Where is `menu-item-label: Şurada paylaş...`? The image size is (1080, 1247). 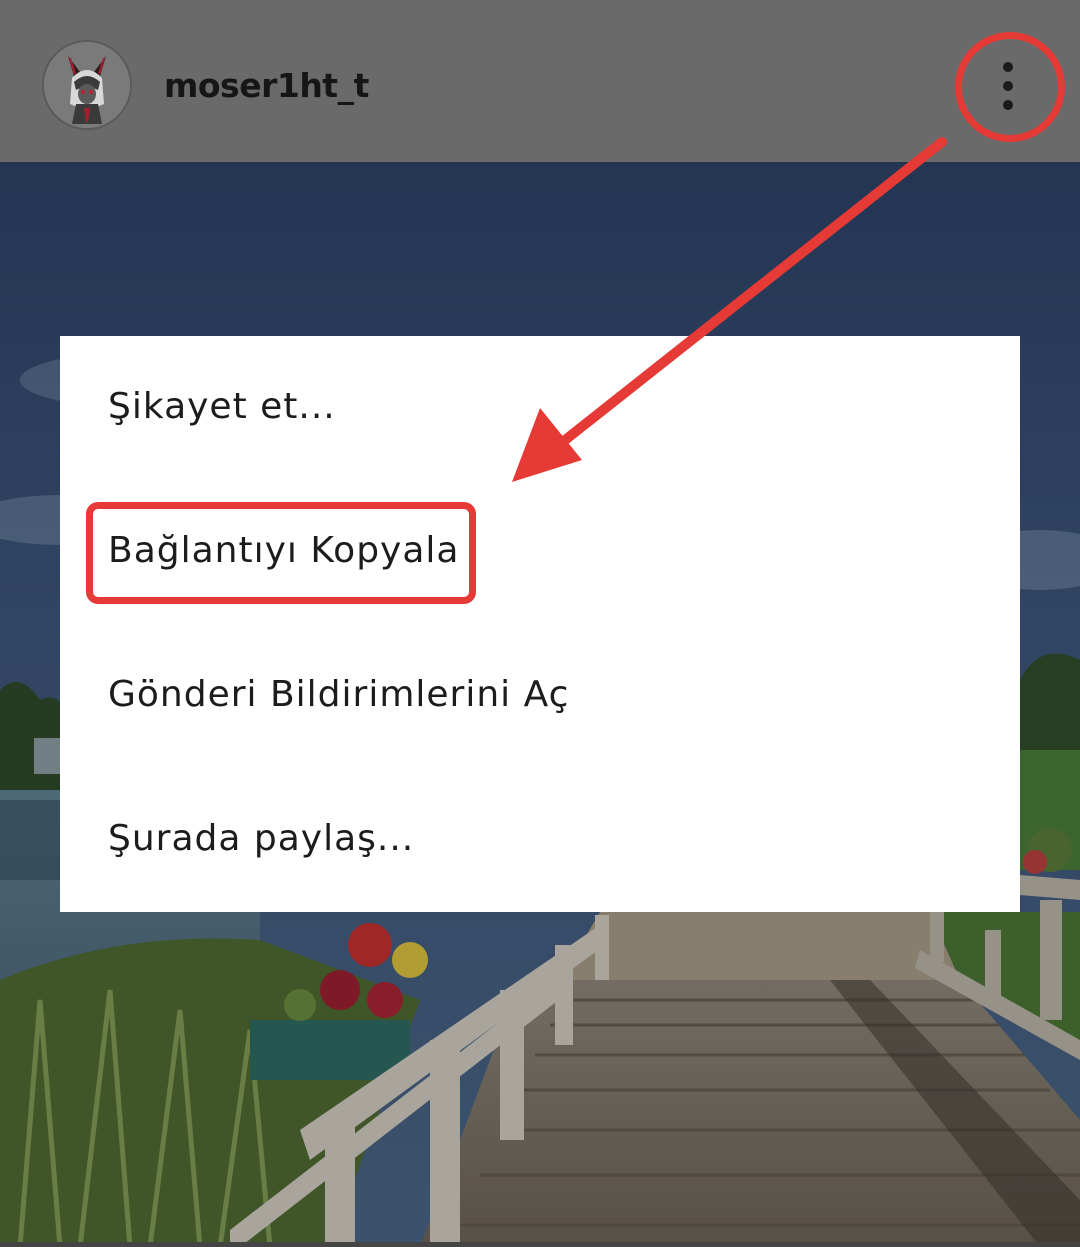
menu-item-label: Şurada paylaş... is located at coordinates (261, 838).